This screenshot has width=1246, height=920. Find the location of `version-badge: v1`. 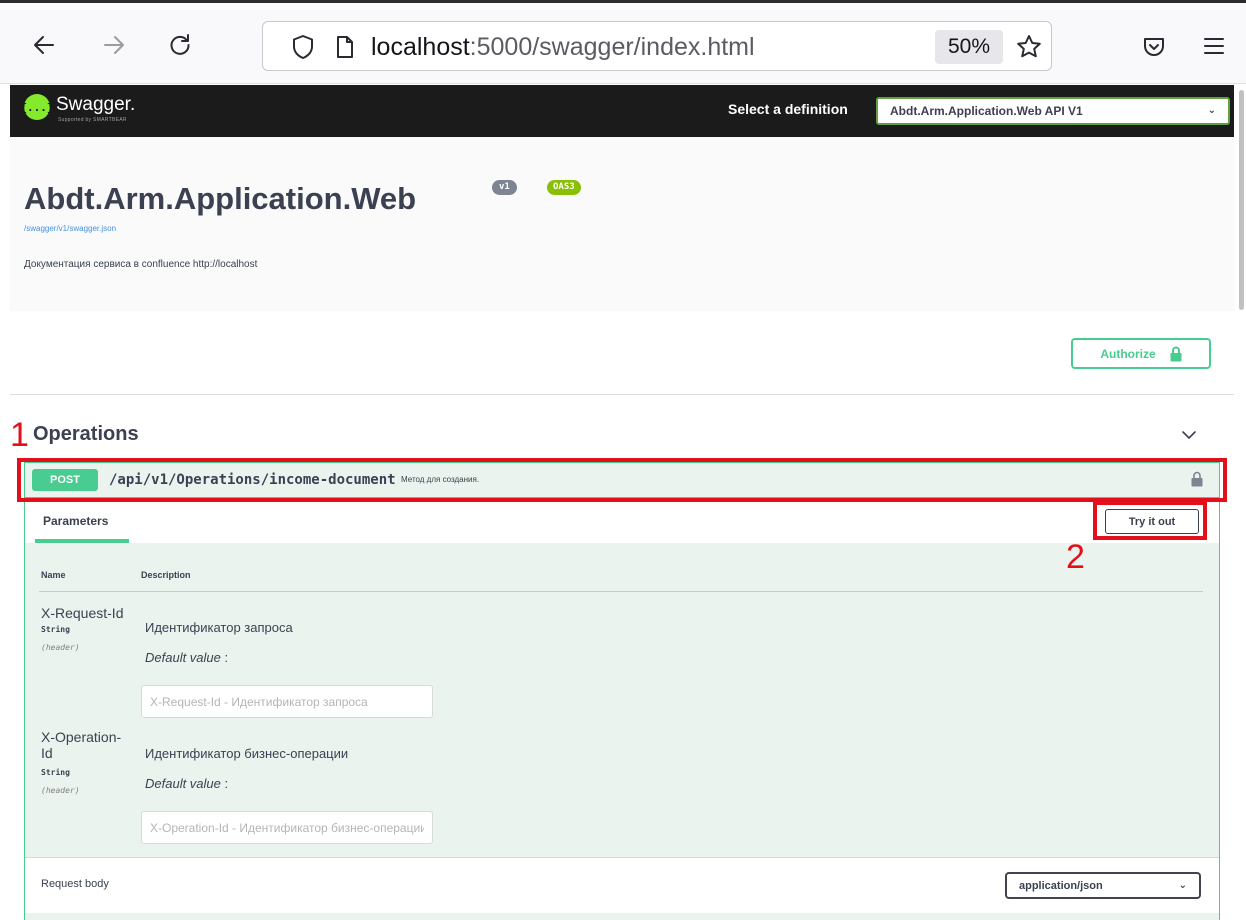

version-badge: v1 is located at coordinates (504, 187).